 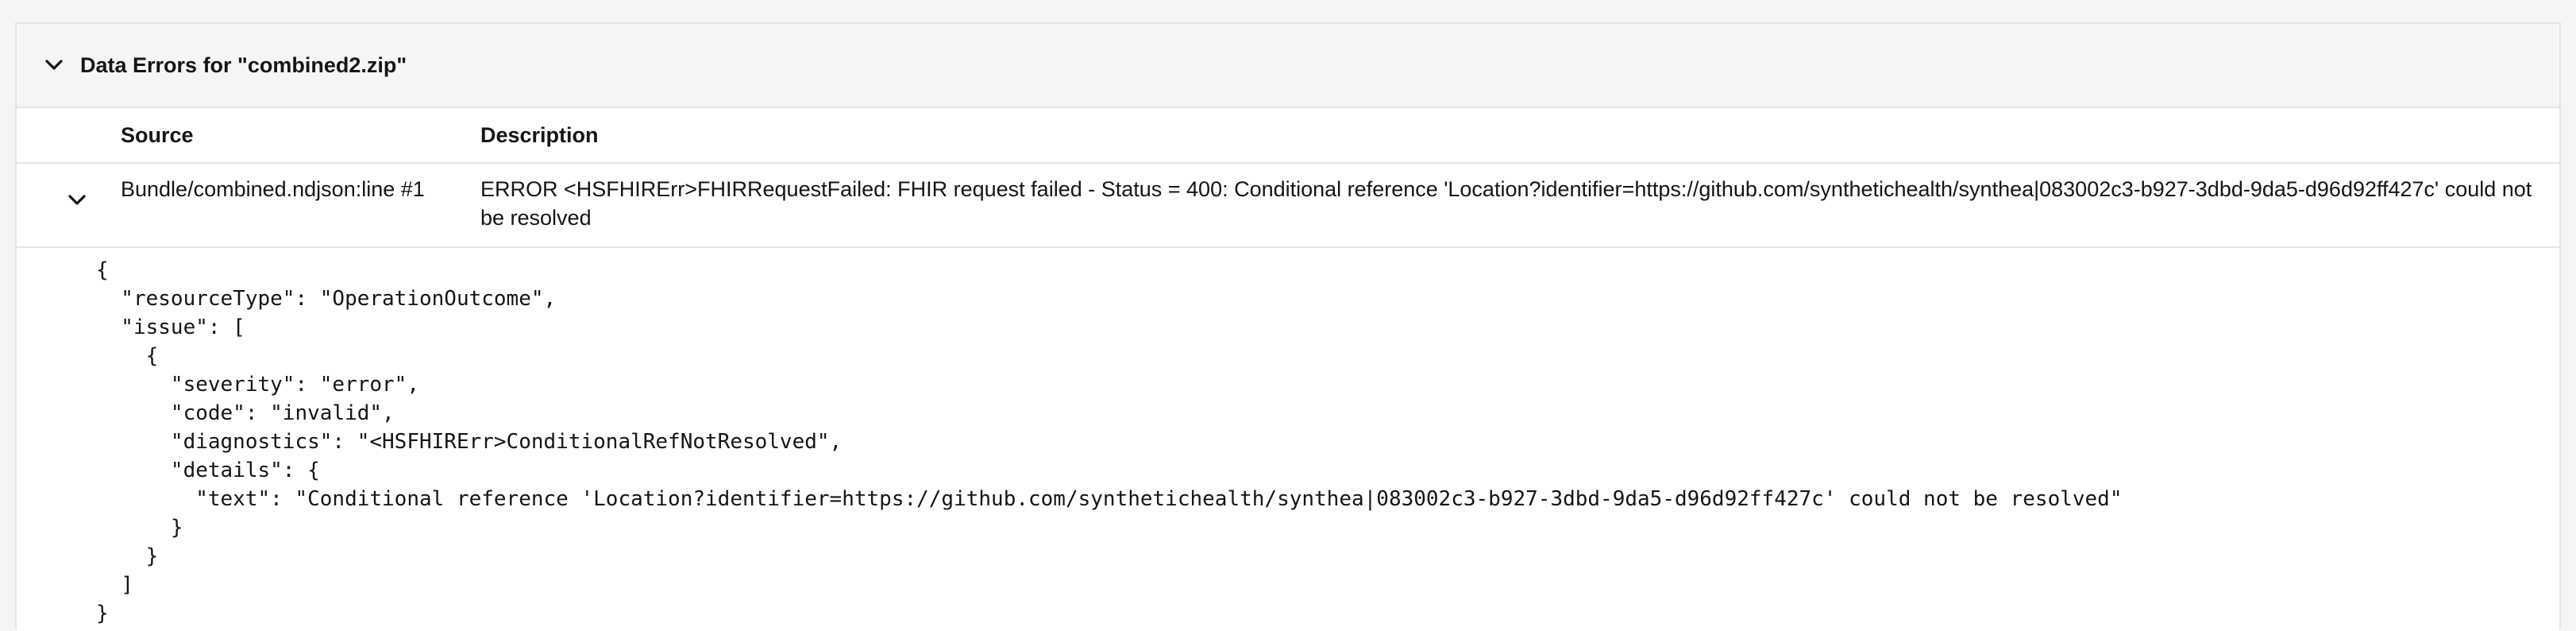 What do you see at coordinates (1288, 66) in the screenshot?
I see `panel-header-toggle: Data Errors for "combined2.zip"` at bounding box center [1288, 66].